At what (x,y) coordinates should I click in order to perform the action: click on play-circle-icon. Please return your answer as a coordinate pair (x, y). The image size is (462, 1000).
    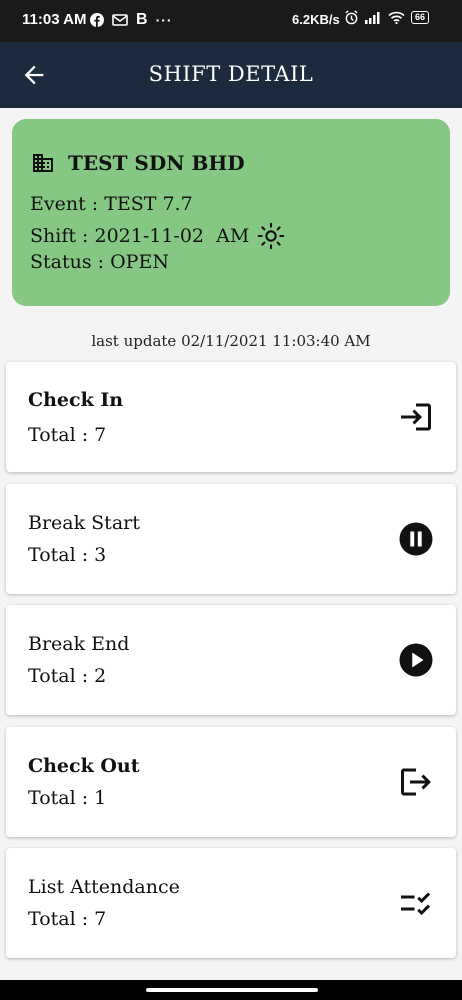
    Looking at the image, I should click on (416, 660).